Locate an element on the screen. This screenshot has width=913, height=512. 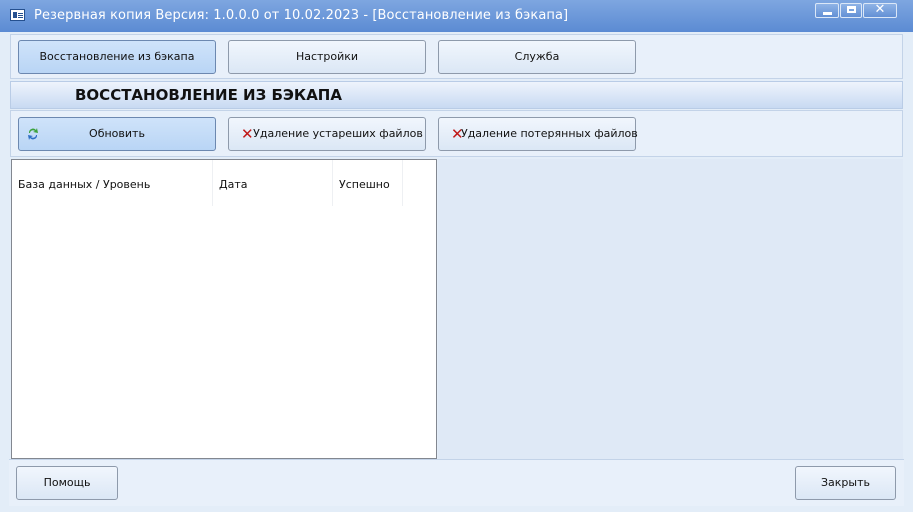
list-header: База данных / Уровень Дата Успешно is located at coordinates (224, 183).